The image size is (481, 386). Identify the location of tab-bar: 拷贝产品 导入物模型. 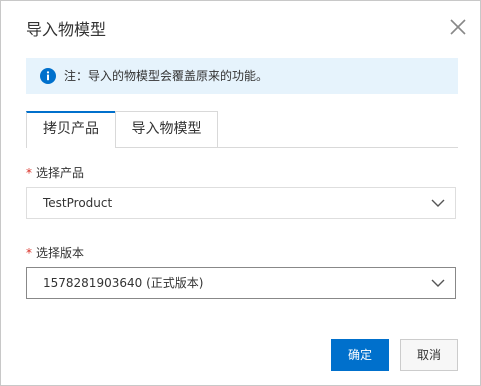
(242, 129).